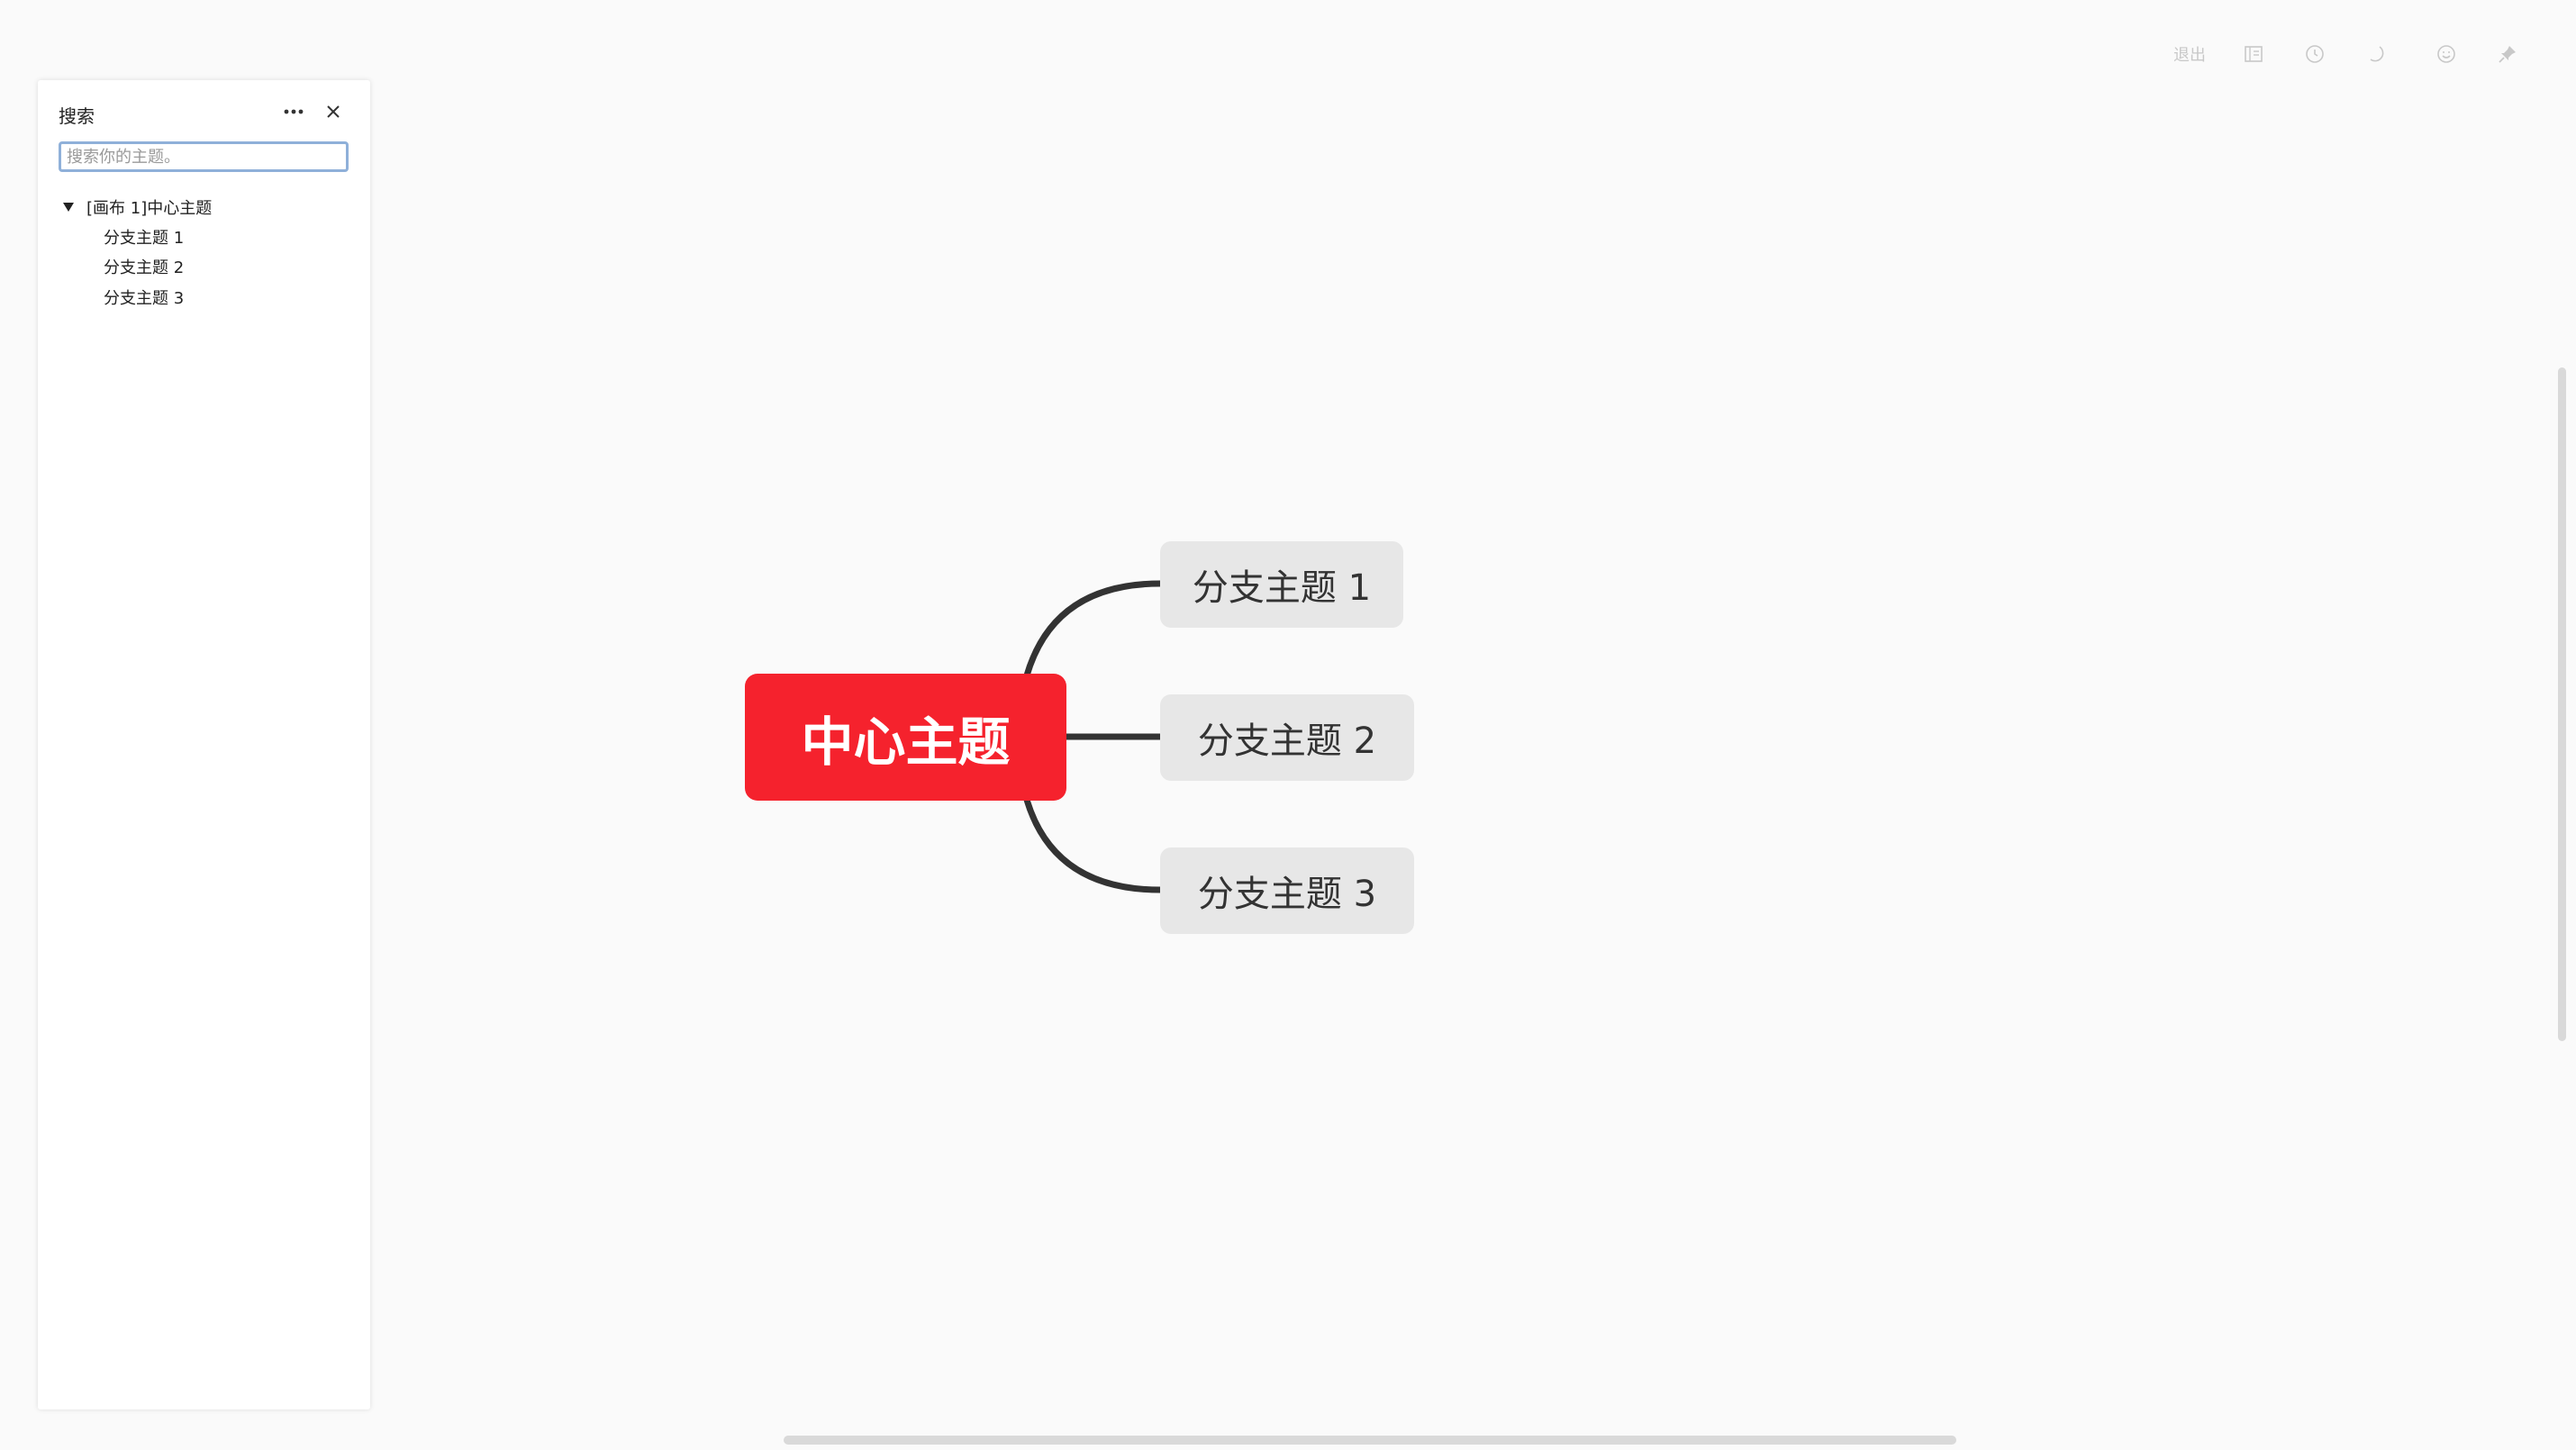 Image resolution: width=2576 pixels, height=1450 pixels. Describe the element at coordinates (204, 745) in the screenshot. I see `search-panel: 搜索 [画布 1]中心主题 分支主题 1 分支主题 2 分支主题 3` at that location.